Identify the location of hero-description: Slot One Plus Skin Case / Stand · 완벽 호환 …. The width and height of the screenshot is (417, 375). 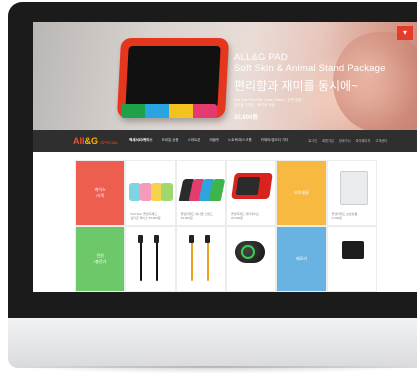
(269, 102).